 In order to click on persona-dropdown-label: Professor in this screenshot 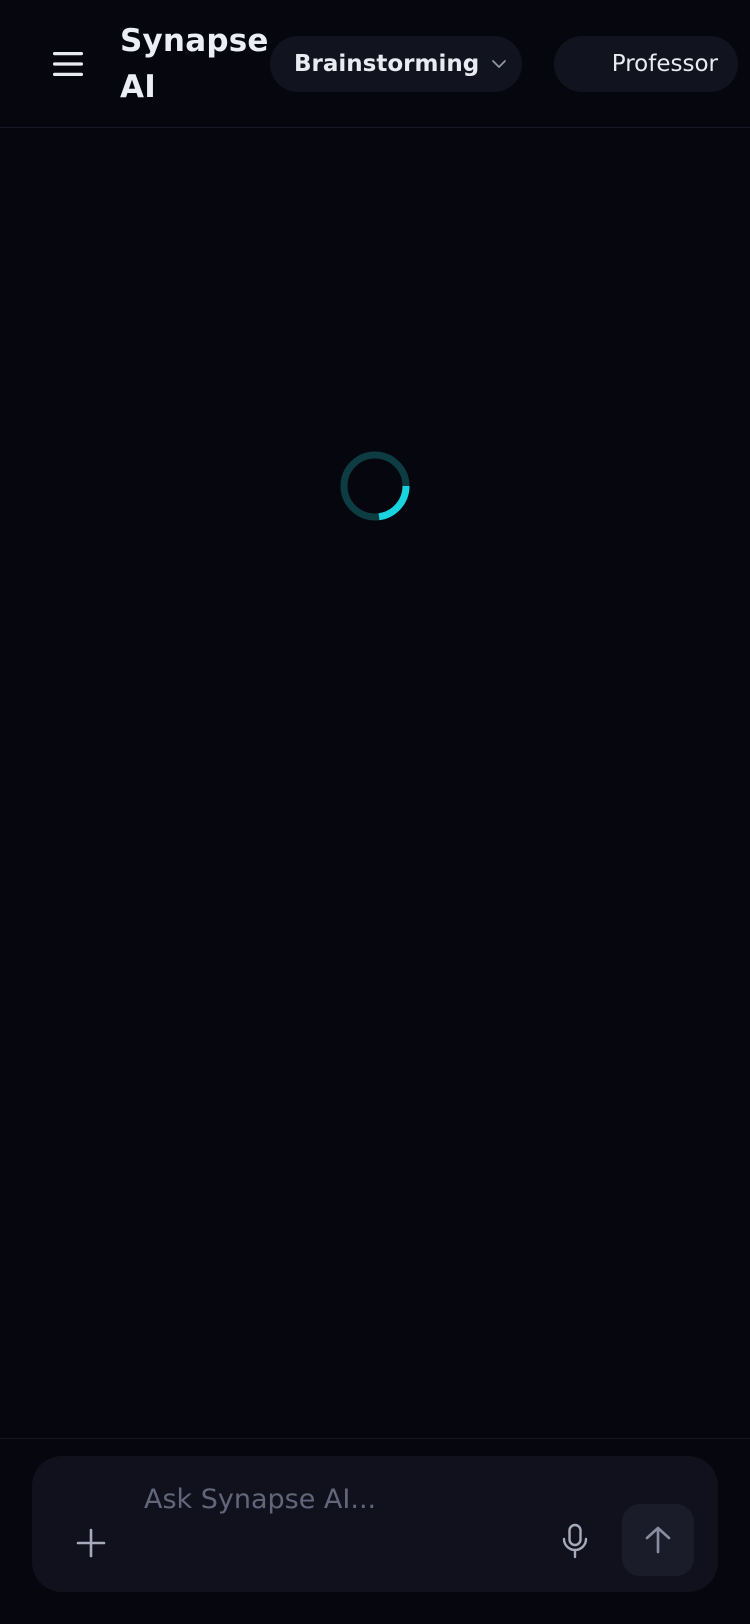, I will do `click(664, 64)`.